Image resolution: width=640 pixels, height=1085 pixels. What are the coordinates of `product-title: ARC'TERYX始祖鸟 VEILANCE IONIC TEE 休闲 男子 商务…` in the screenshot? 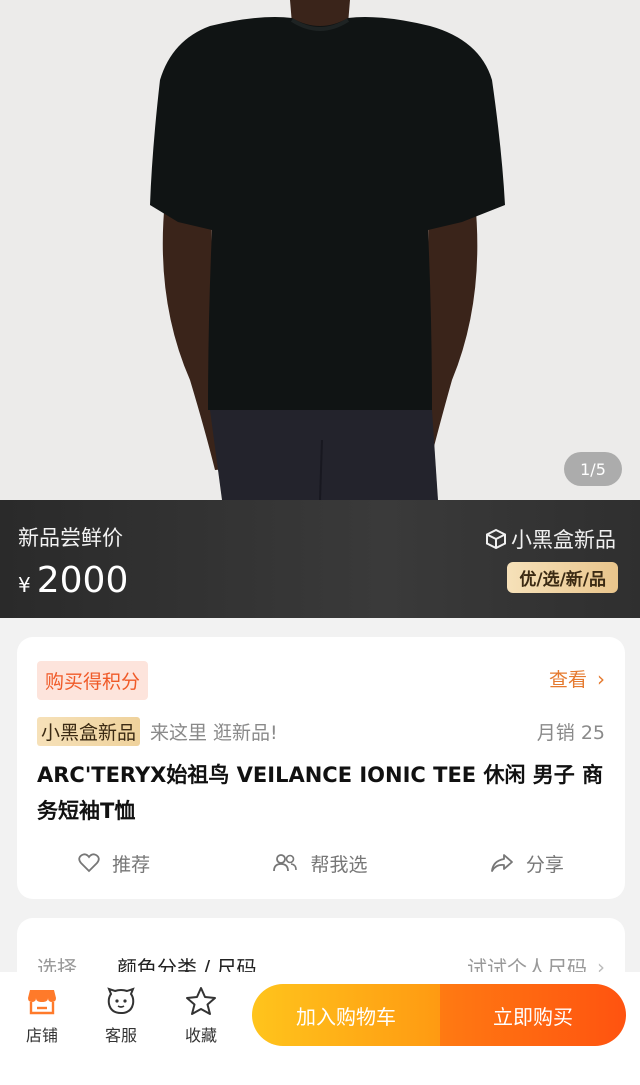 It's located at (320, 793).